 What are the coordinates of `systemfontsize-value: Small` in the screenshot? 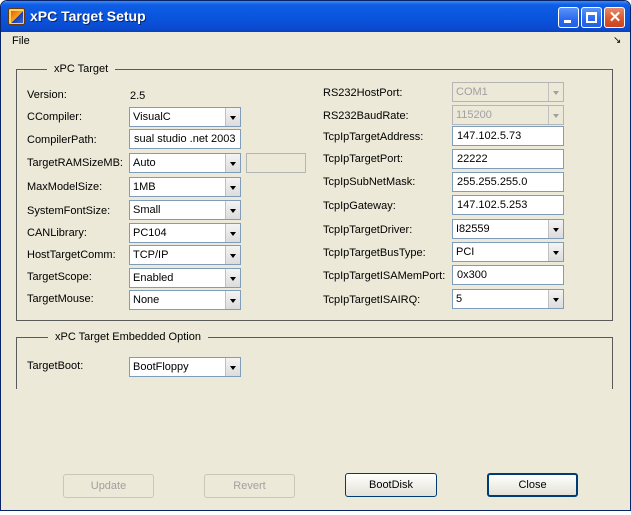 It's located at (147, 210).